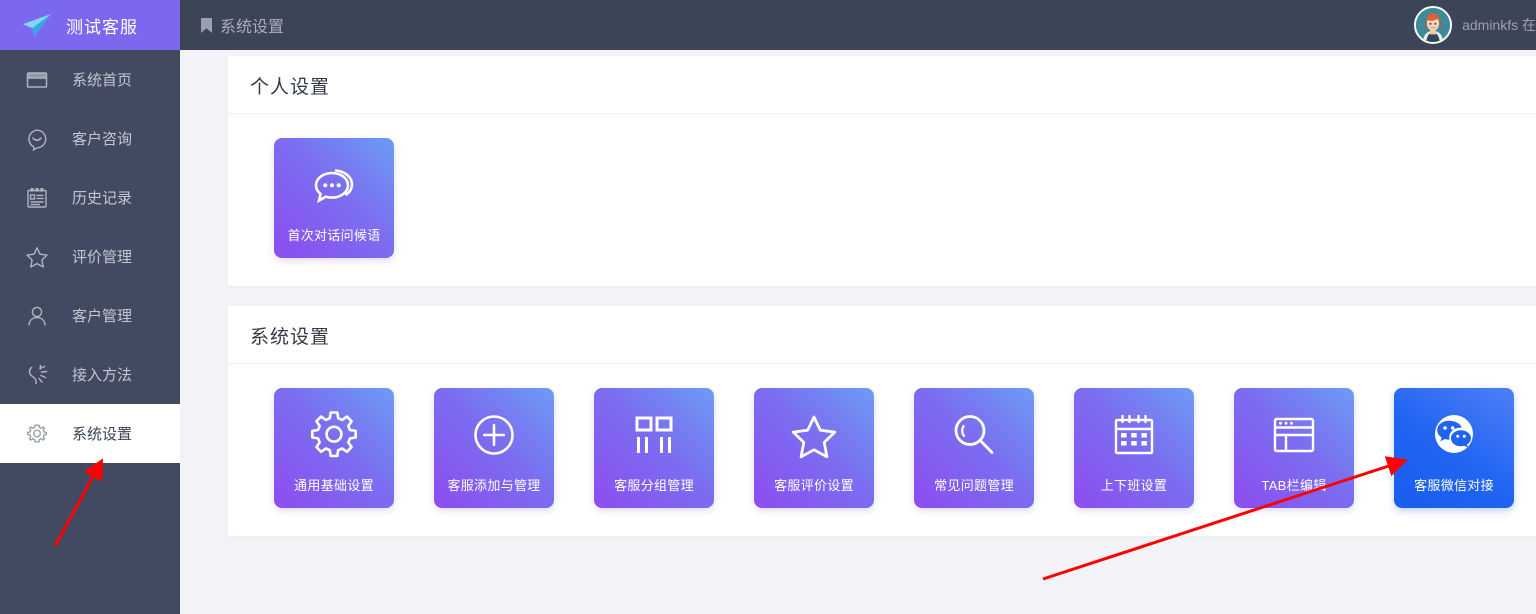 This screenshot has height=614, width=1536. I want to click on plus-circle-icon, so click(494, 435).